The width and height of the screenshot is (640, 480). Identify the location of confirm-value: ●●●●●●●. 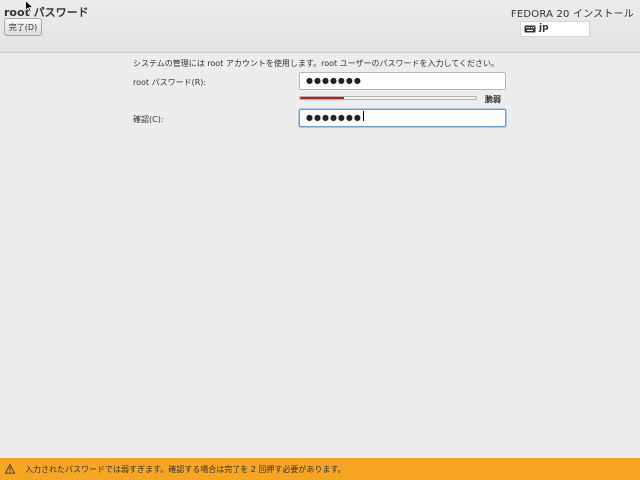
(334, 117).